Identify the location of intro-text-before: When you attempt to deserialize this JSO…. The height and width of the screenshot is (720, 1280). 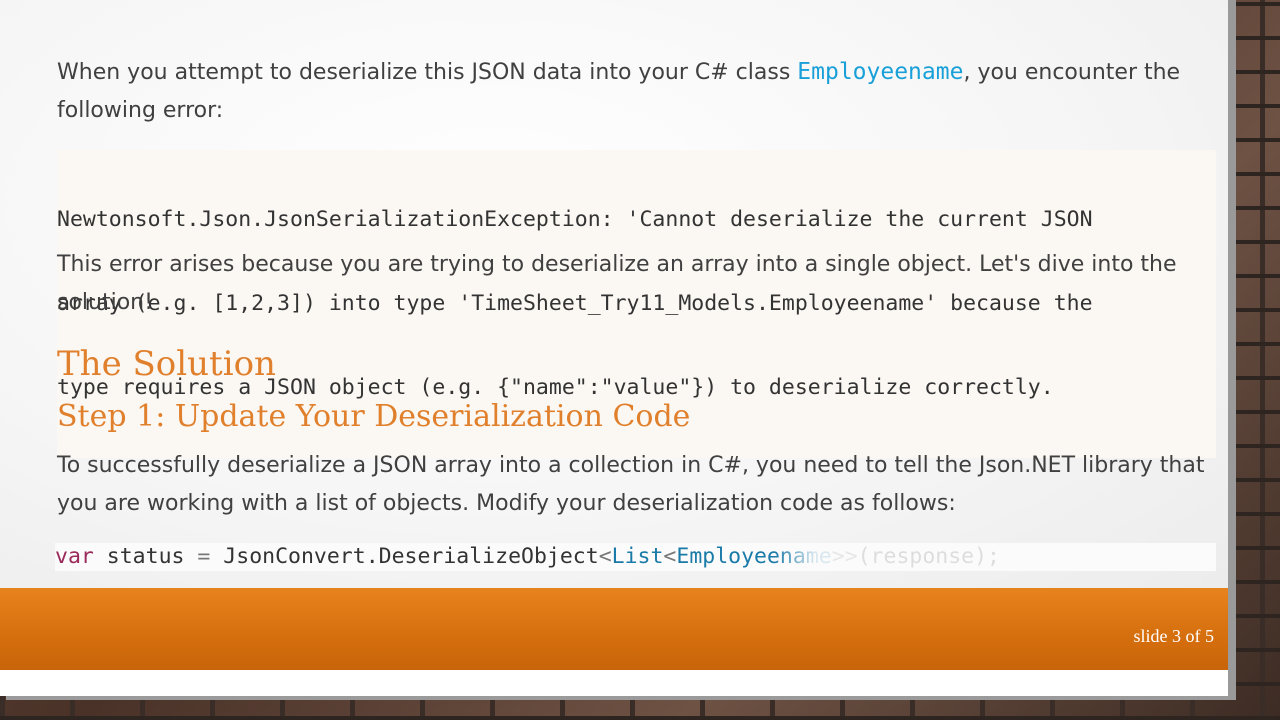
(427, 72).